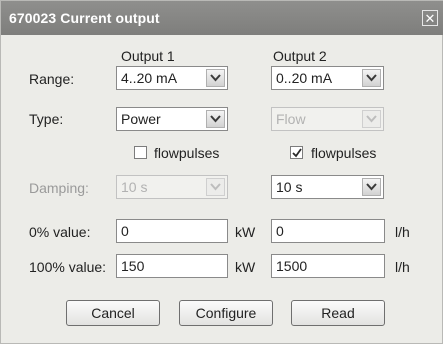  What do you see at coordinates (172, 231) in the screenshot?
I see `output1-zero-value-field: 0` at bounding box center [172, 231].